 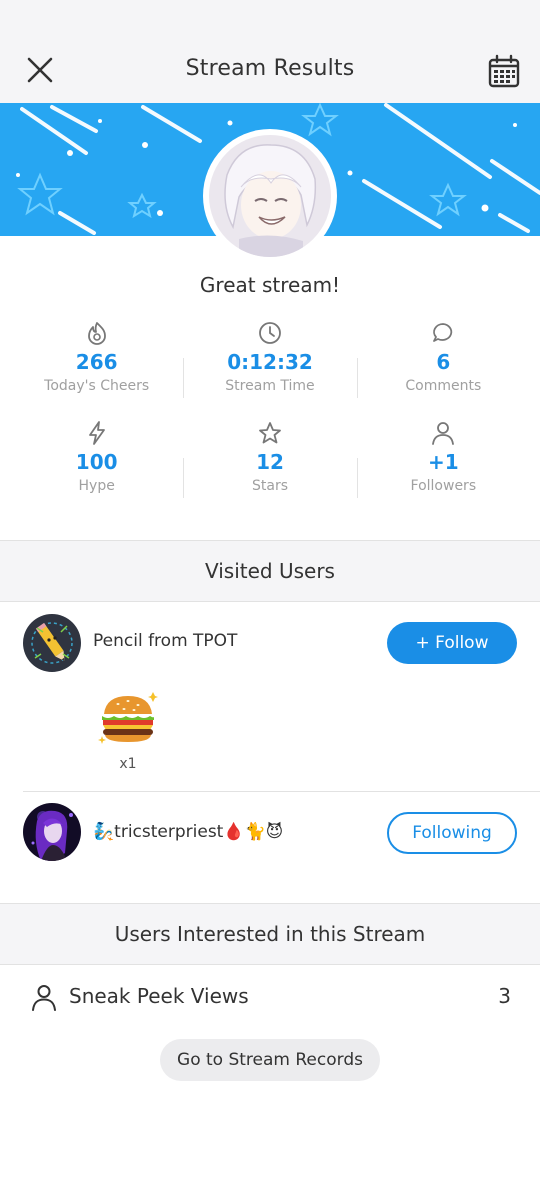 What do you see at coordinates (159, 996) in the screenshot?
I see `sneak-peek-label: Sneak Peek Views` at bounding box center [159, 996].